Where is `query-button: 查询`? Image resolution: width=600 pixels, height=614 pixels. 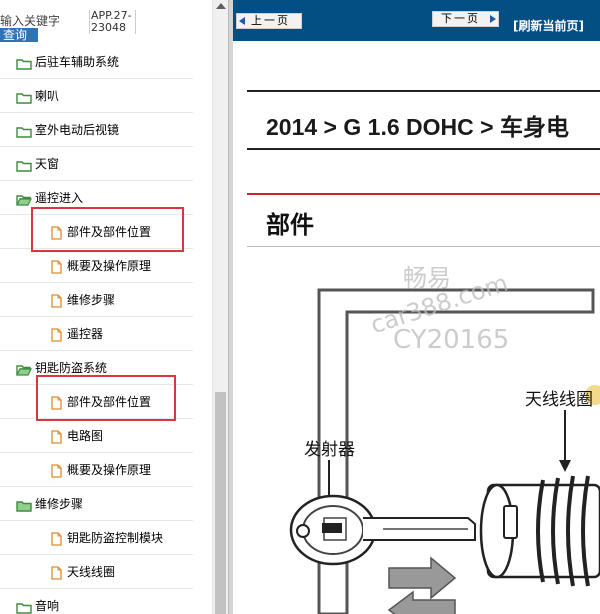 query-button: 查询 is located at coordinates (19, 35).